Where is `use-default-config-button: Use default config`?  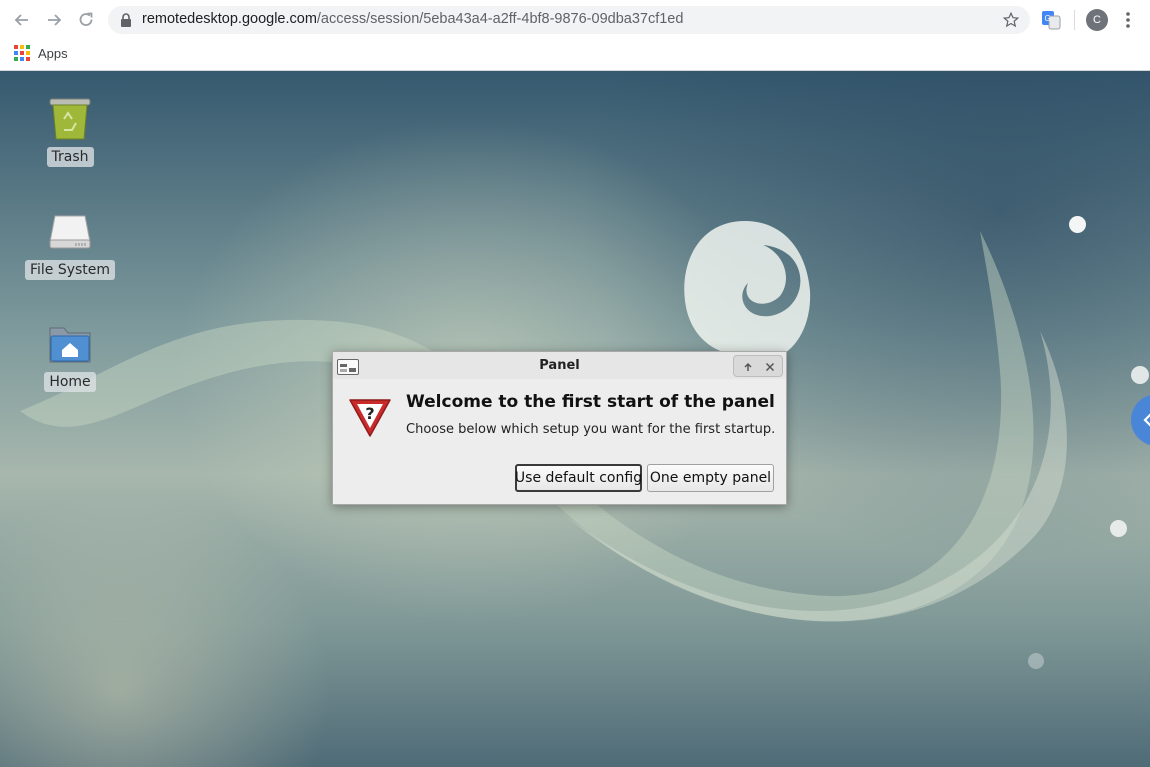
use-default-config-button: Use default config is located at coordinates (578, 478).